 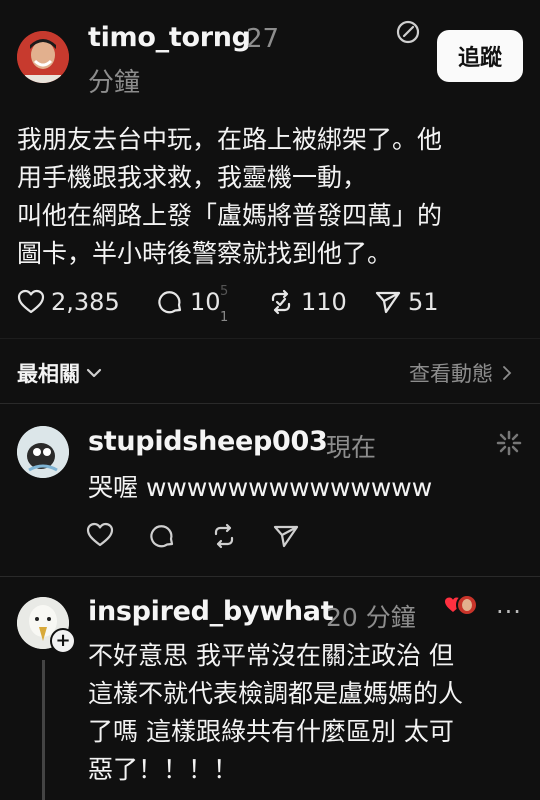 What do you see at coordinates (406, 302) in the screenshot?
I see `share-button: 51` at bounding box center [406, 302].